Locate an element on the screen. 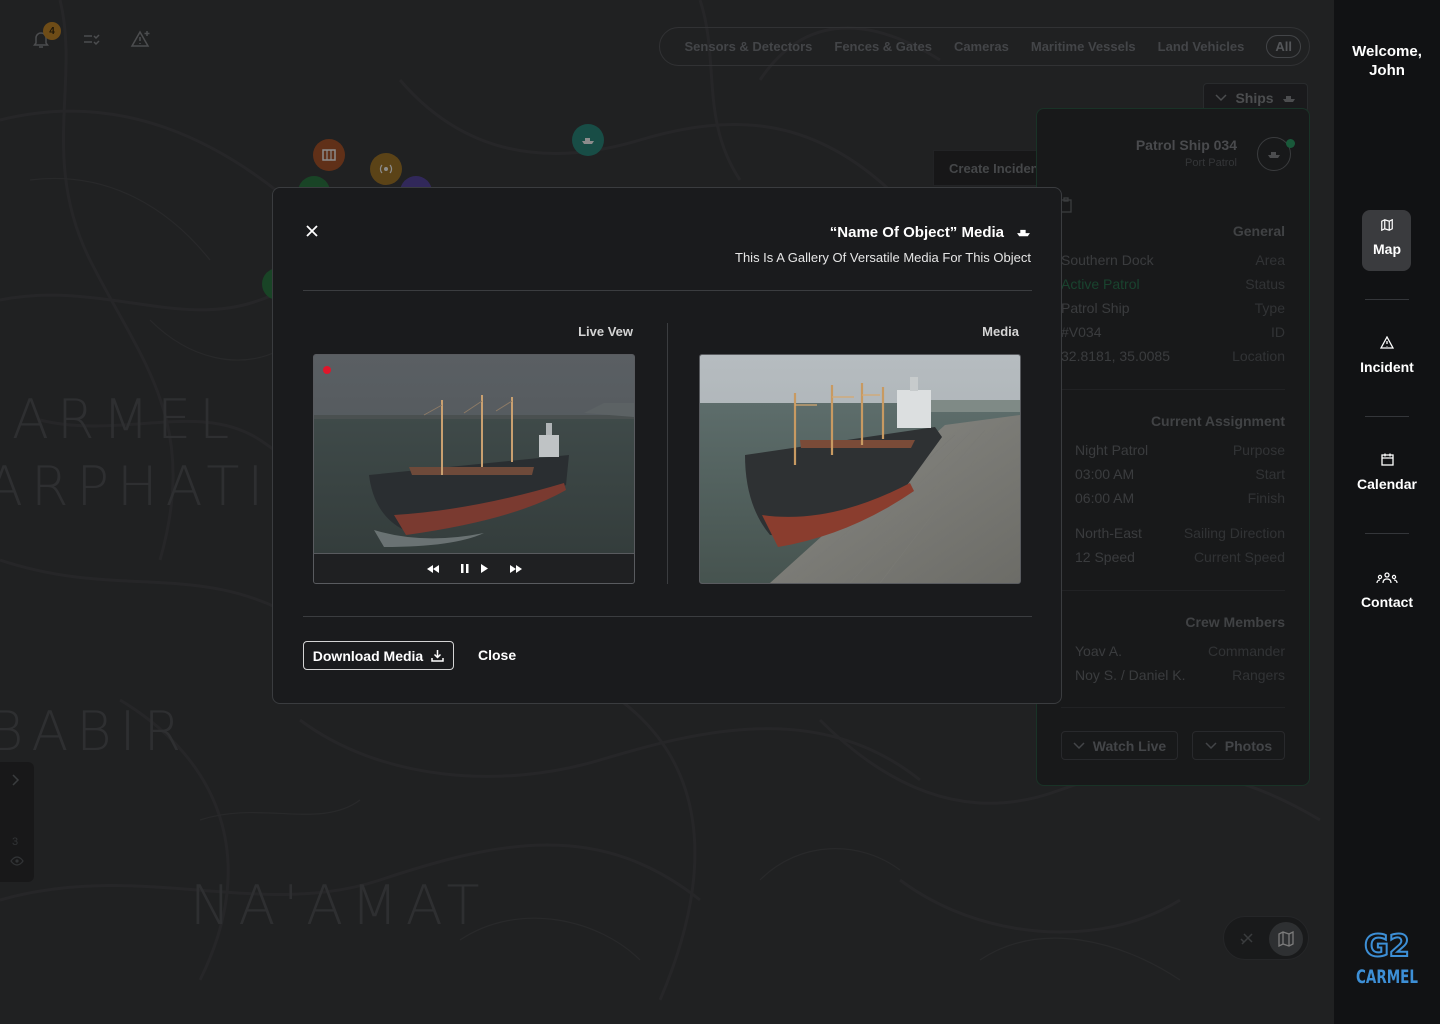  pause-icon is located at coordinates (464, 568).